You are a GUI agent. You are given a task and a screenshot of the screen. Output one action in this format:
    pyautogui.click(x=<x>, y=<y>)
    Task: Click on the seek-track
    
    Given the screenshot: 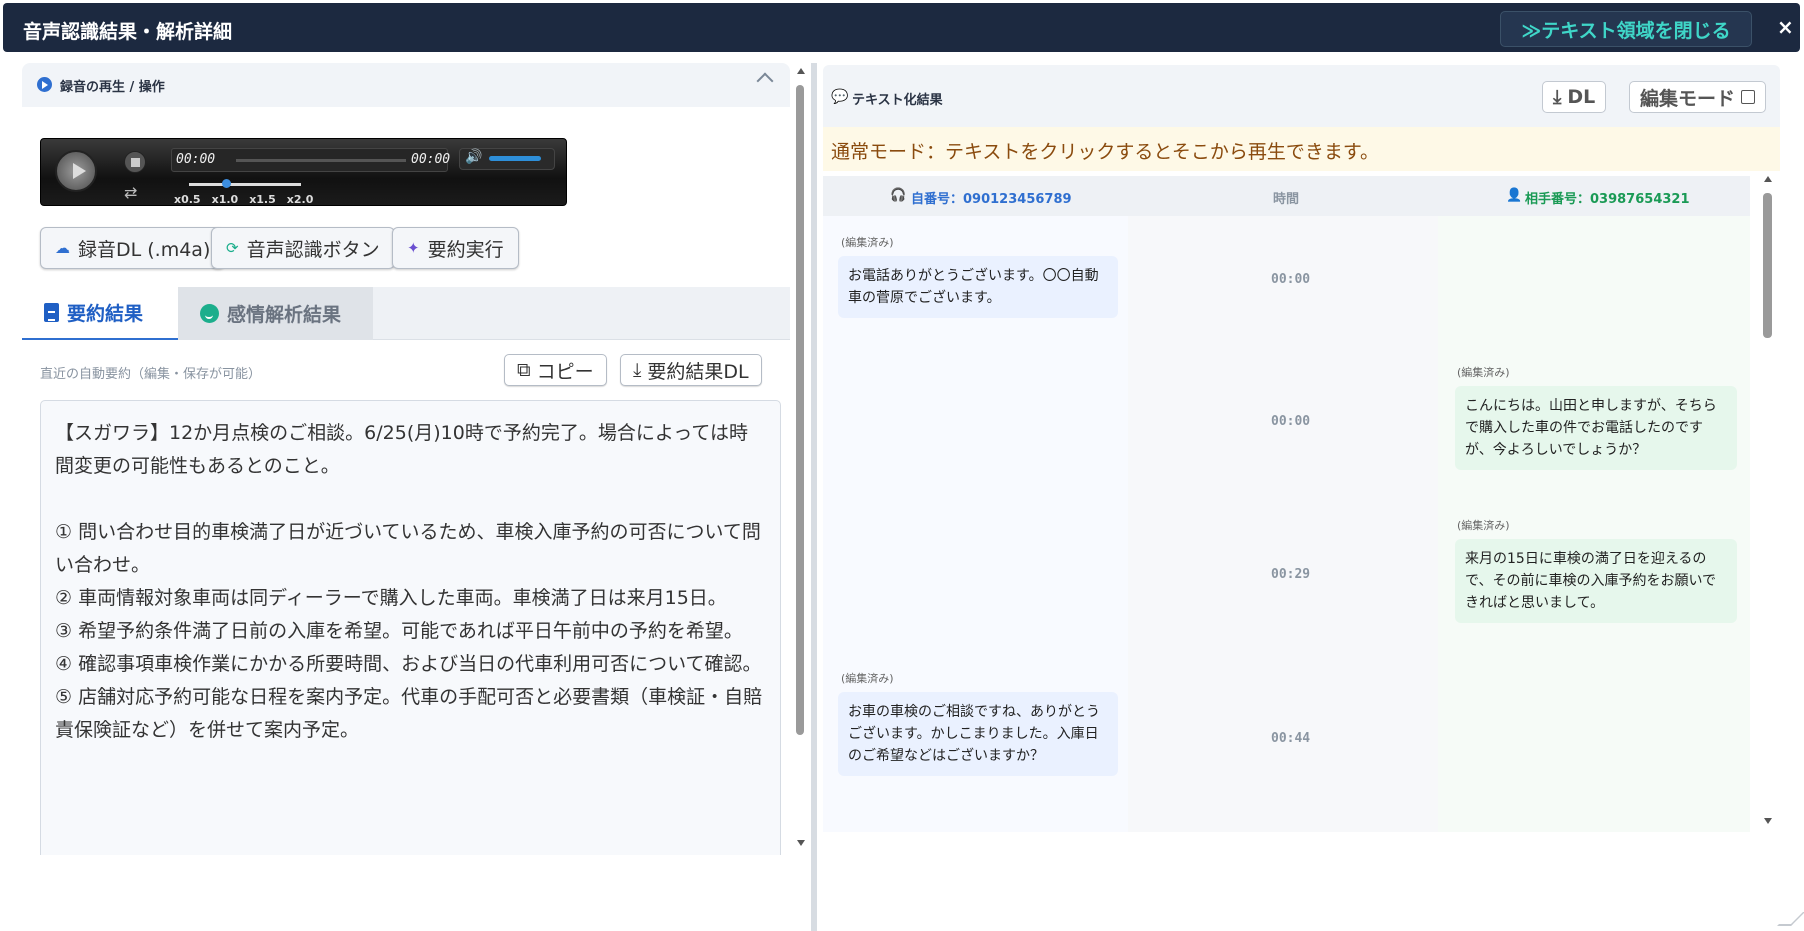 What is the action you would take?
    pyautogui.click(x=321, y=160)
    